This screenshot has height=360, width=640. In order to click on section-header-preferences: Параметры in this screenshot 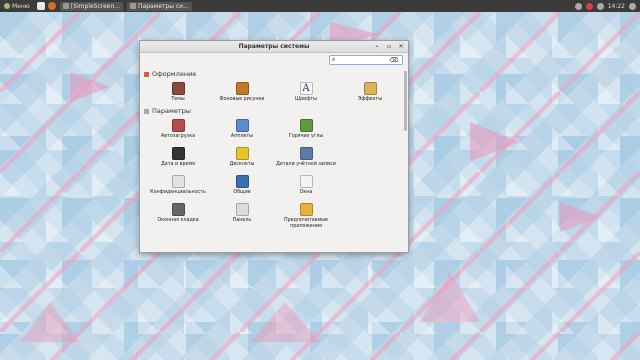, I will do `click(274, 111)`.